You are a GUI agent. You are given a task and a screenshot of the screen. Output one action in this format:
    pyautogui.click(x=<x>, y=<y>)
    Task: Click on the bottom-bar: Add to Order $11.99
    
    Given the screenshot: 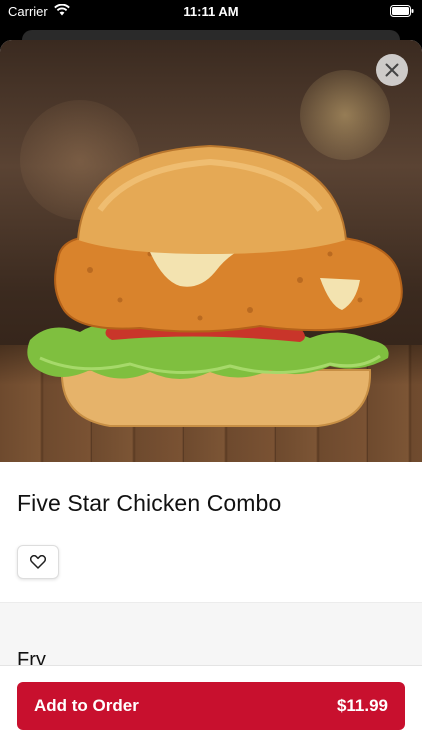 What is the action you would take?
    pyautogui.click(x=211, y=707)
    